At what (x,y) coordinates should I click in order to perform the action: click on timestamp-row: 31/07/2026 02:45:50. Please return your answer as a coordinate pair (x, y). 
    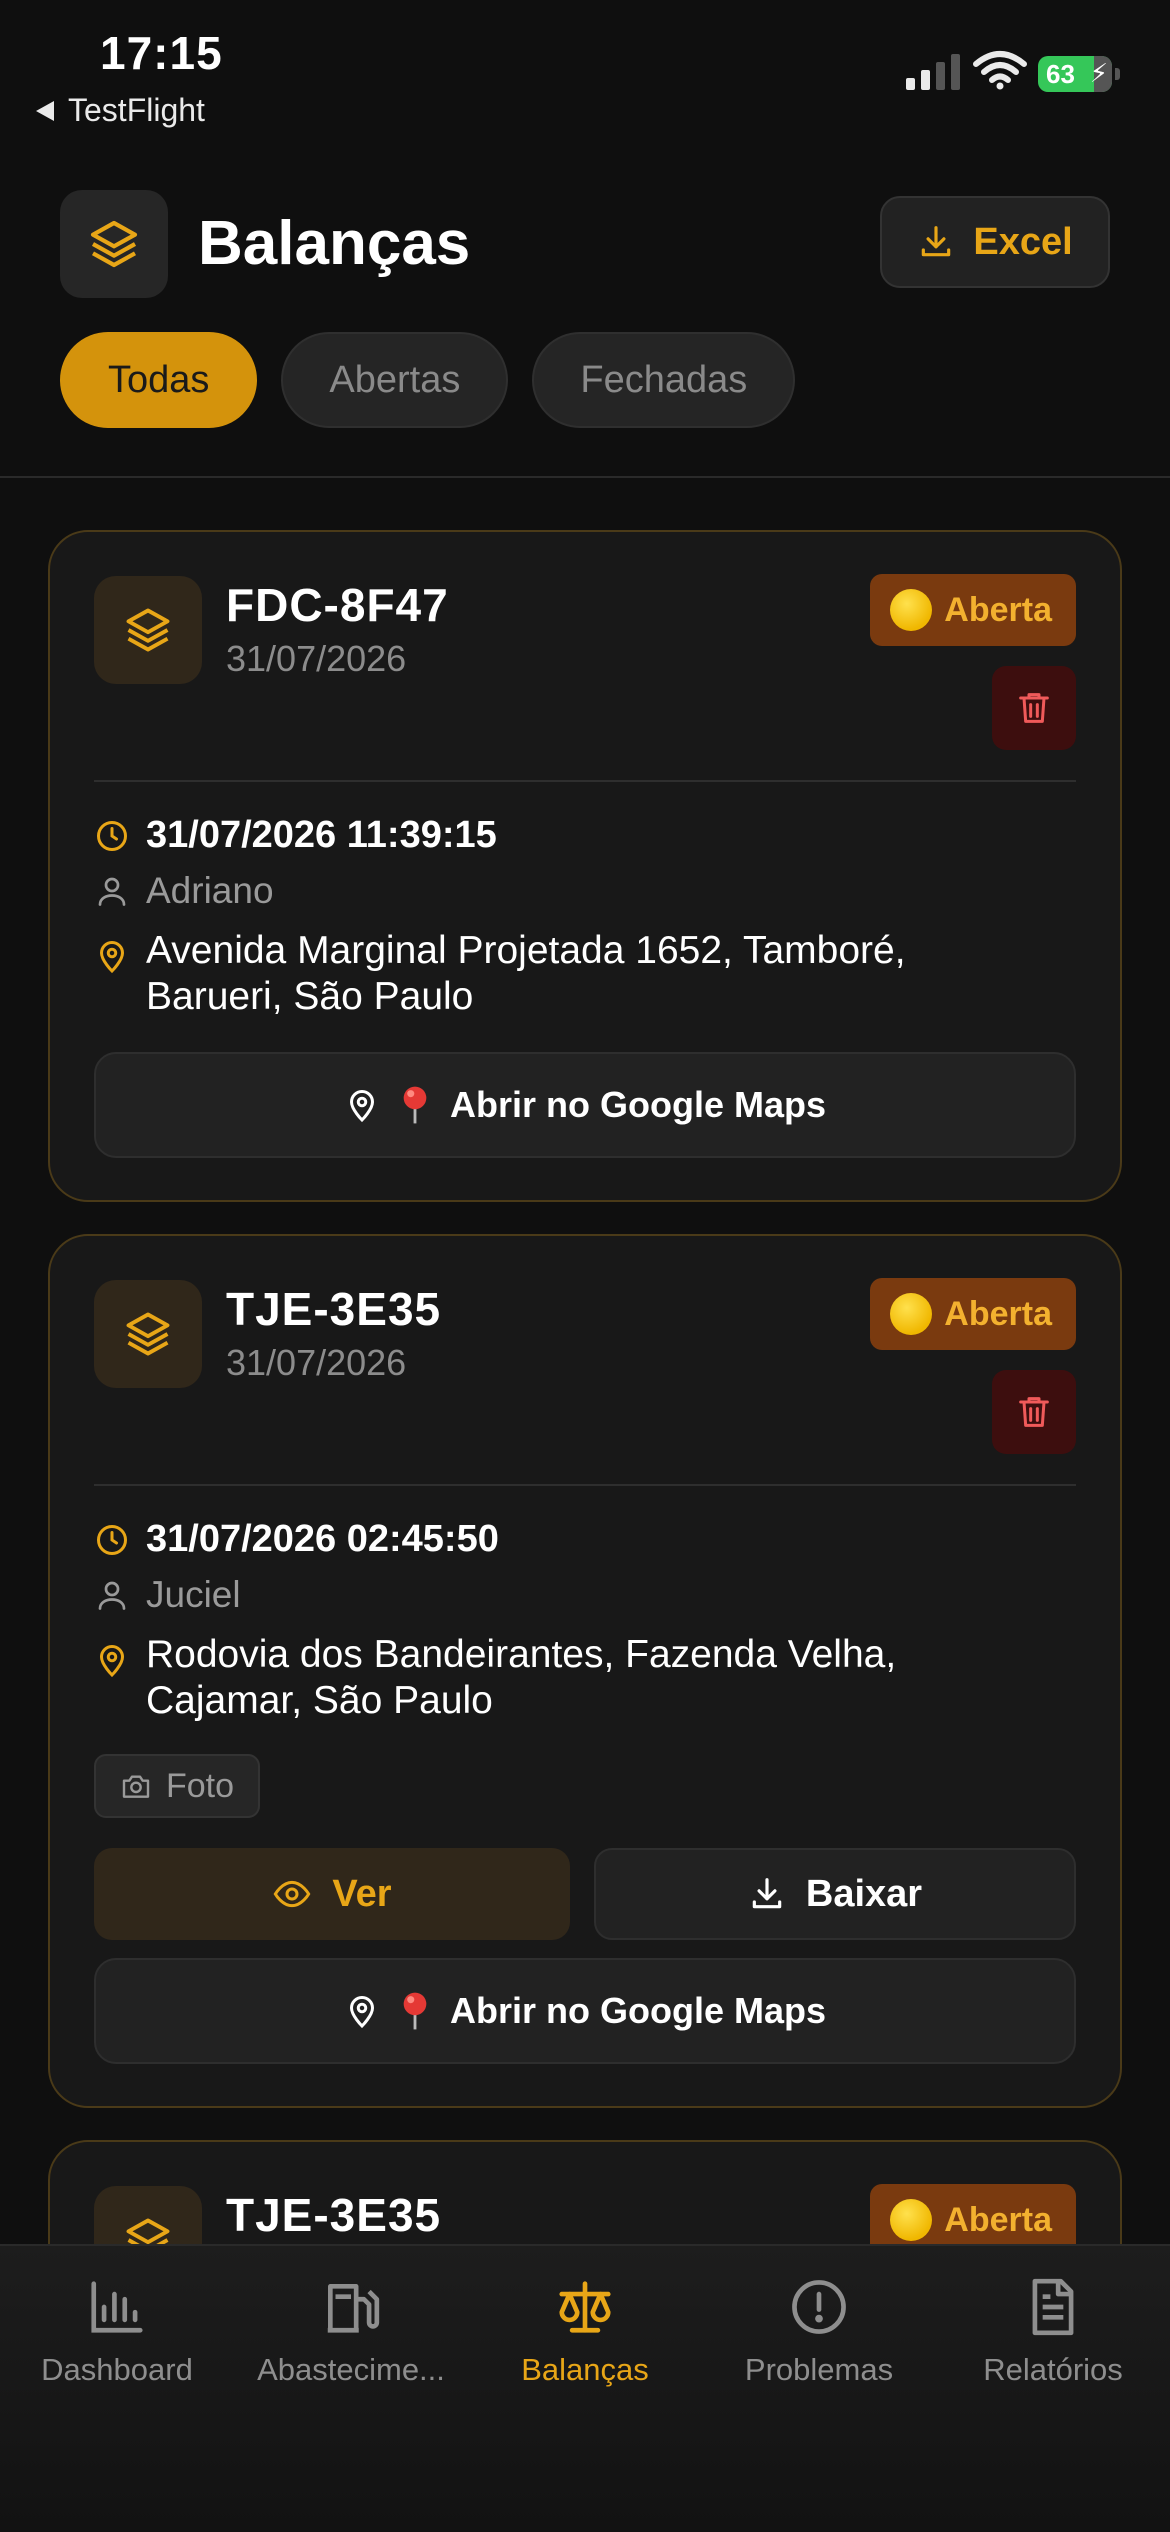
    Looking at the image, I should click on (296, 1539).